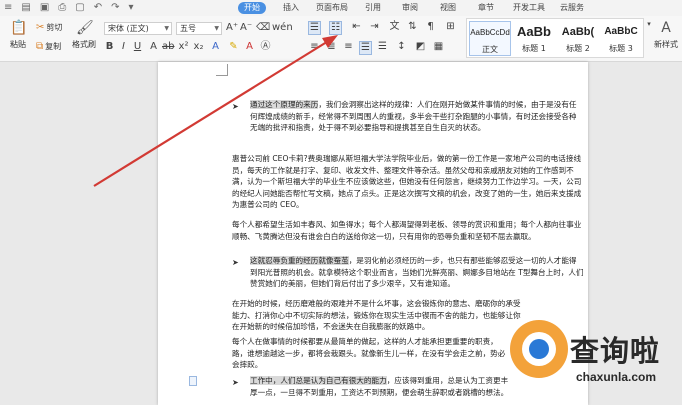  Describe the element at coordinates (615, 351) in the screenshot. I see `watermark-title: 查询啦` at that location.